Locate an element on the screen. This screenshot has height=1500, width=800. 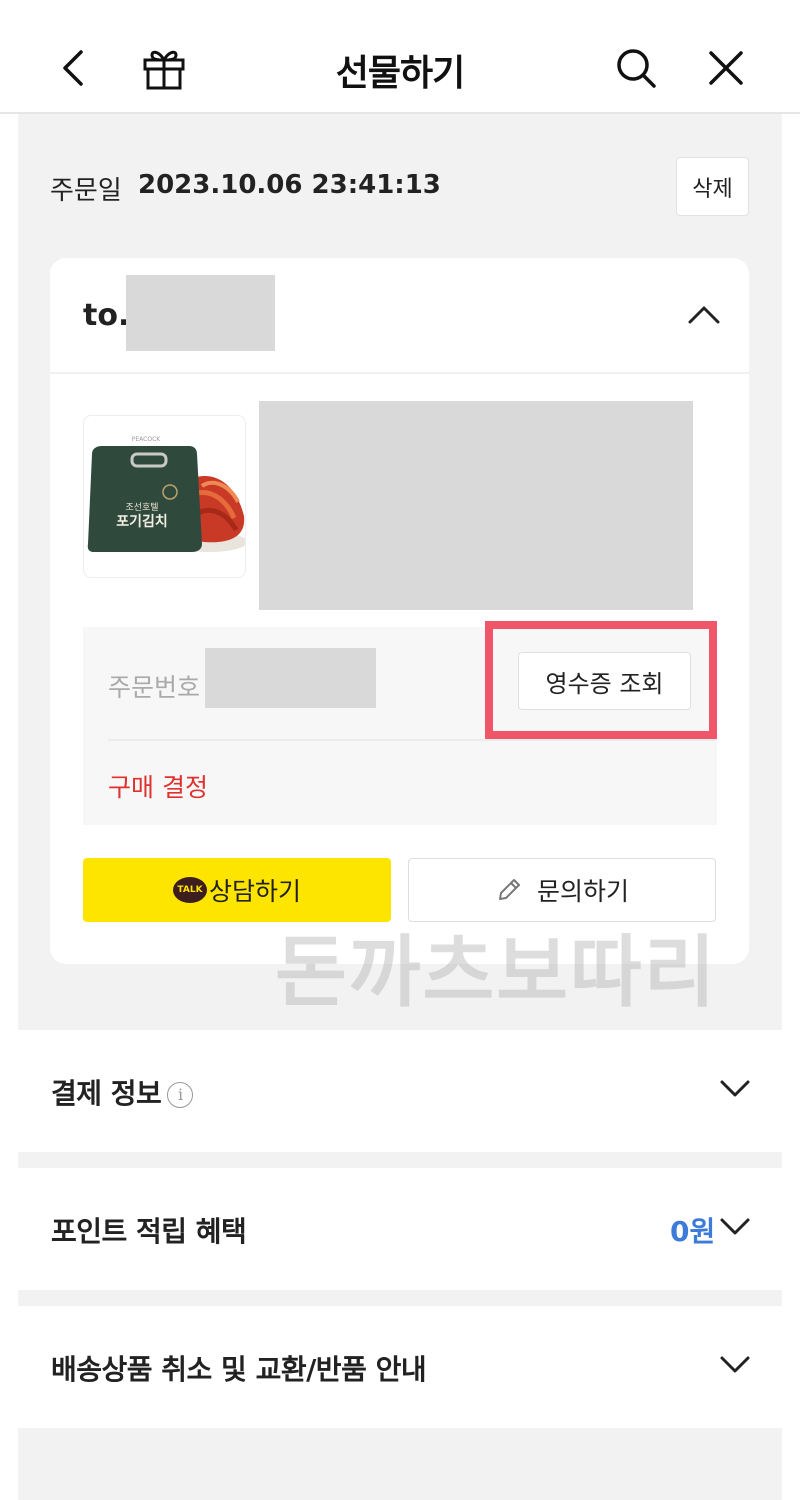
product-bag-brand: 조선호텔 is located at coordinates (141, 507).